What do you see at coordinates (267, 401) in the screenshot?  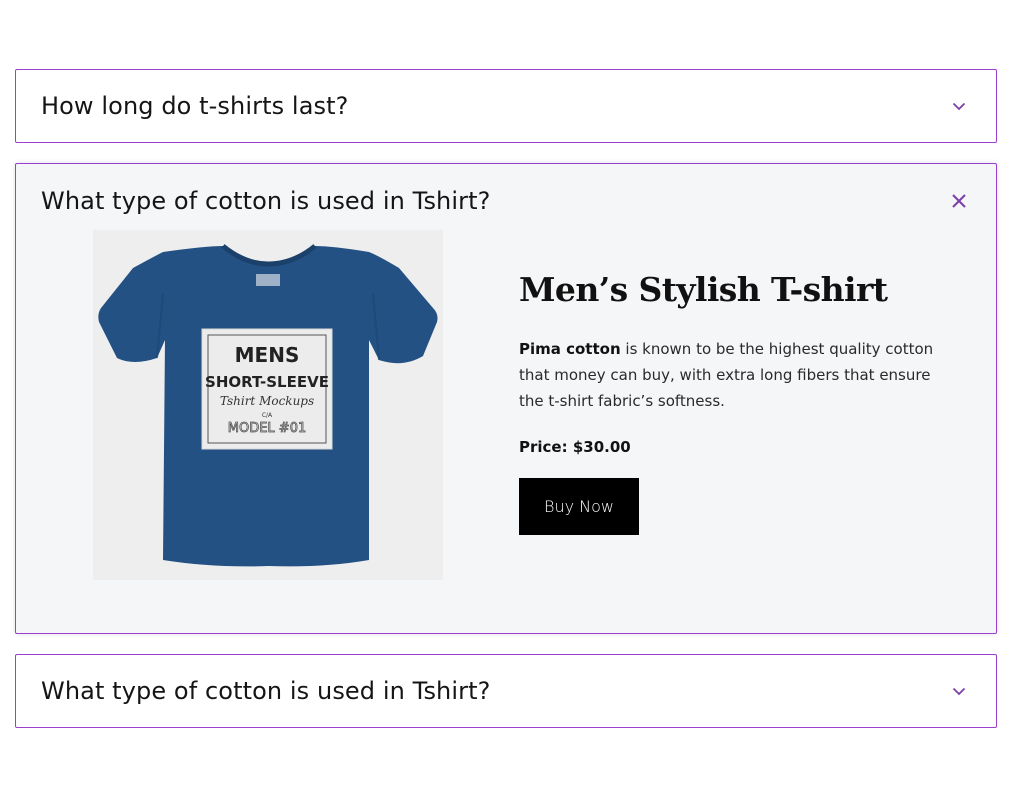 I see `shirt-print-line3: Tshirt Mockups` at bounding box center [267, 401].